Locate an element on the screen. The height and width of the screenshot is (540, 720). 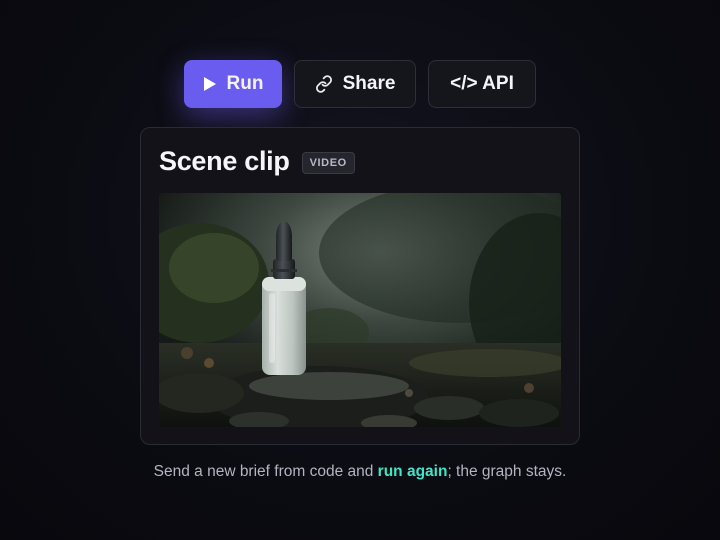
caption-text-after: ; the graph stays. is located at coordinates (507, 471).